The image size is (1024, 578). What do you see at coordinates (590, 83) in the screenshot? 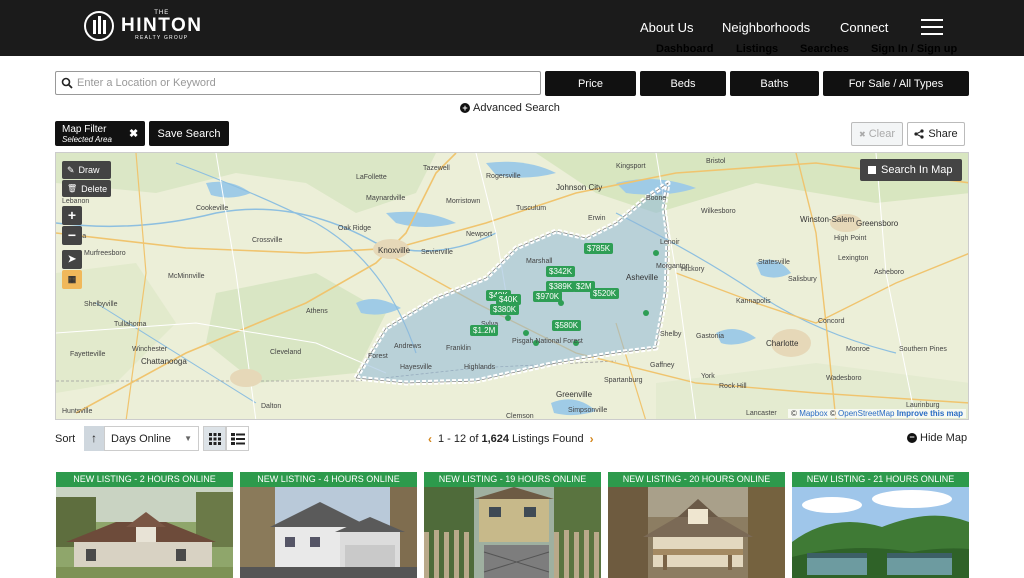
I see `price-filter-button: Price` at bounding box center [590, 83].